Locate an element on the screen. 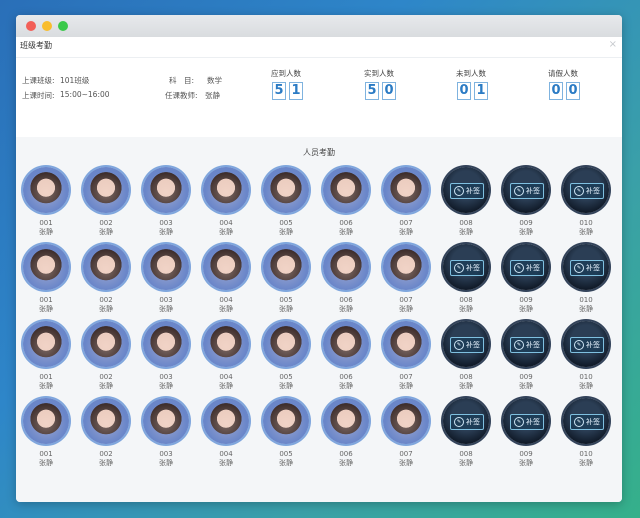 The height and width of the screenshot is (518, 640). absent-count-label: 未到人数 is located at coordinates (471, 73).